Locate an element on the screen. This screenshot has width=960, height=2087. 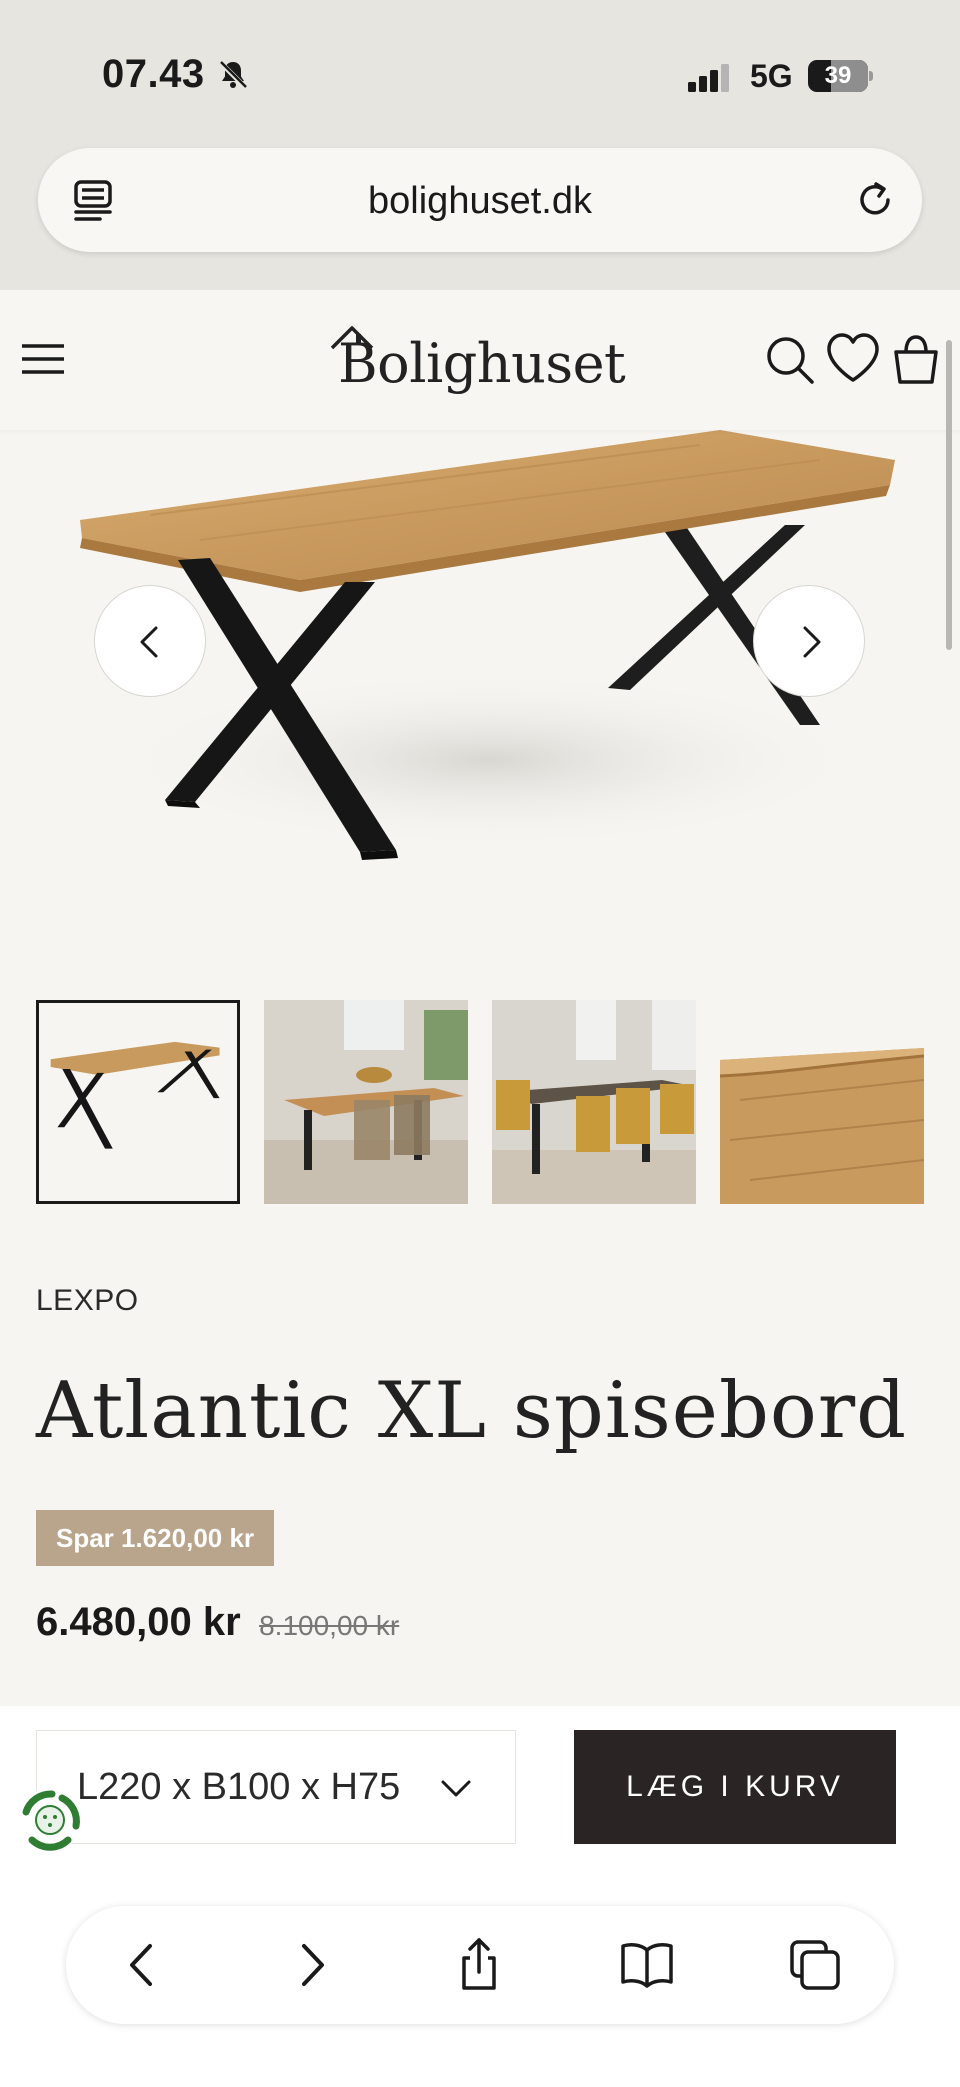
price-row: 6.480,00 kr 8.100,00 kr is located at coordinates (217, 1622).